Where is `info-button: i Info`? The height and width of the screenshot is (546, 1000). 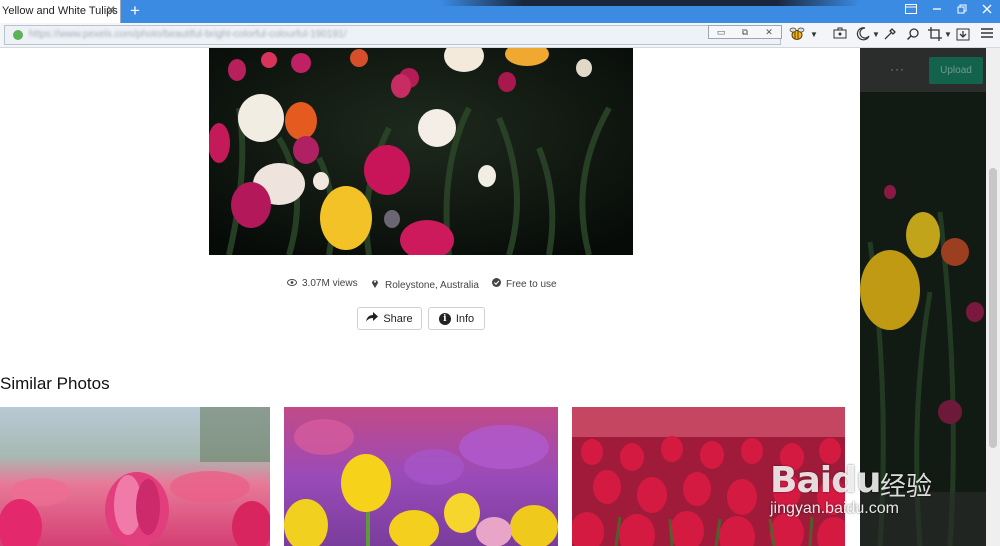
info-button: i Info is located at coordinates (456, 318).